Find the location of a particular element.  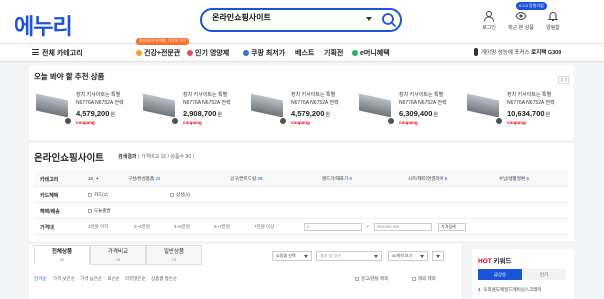

search-input is located at coordinates (287, 17).